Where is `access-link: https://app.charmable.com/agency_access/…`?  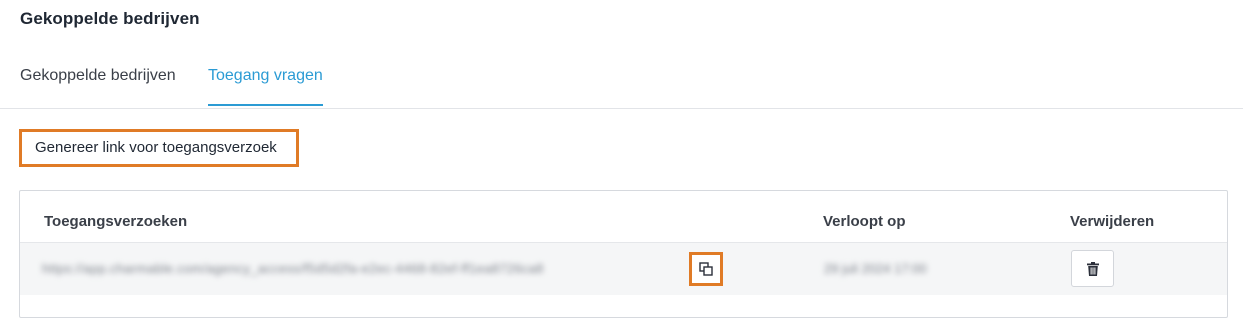 access-link: https://app.charmable.com/agency_access/… is located at coordinates (293, 268).